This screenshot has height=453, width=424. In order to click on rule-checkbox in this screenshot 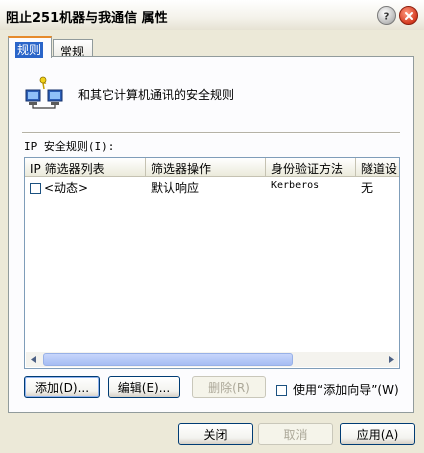, I will do `click(35, 188)`.